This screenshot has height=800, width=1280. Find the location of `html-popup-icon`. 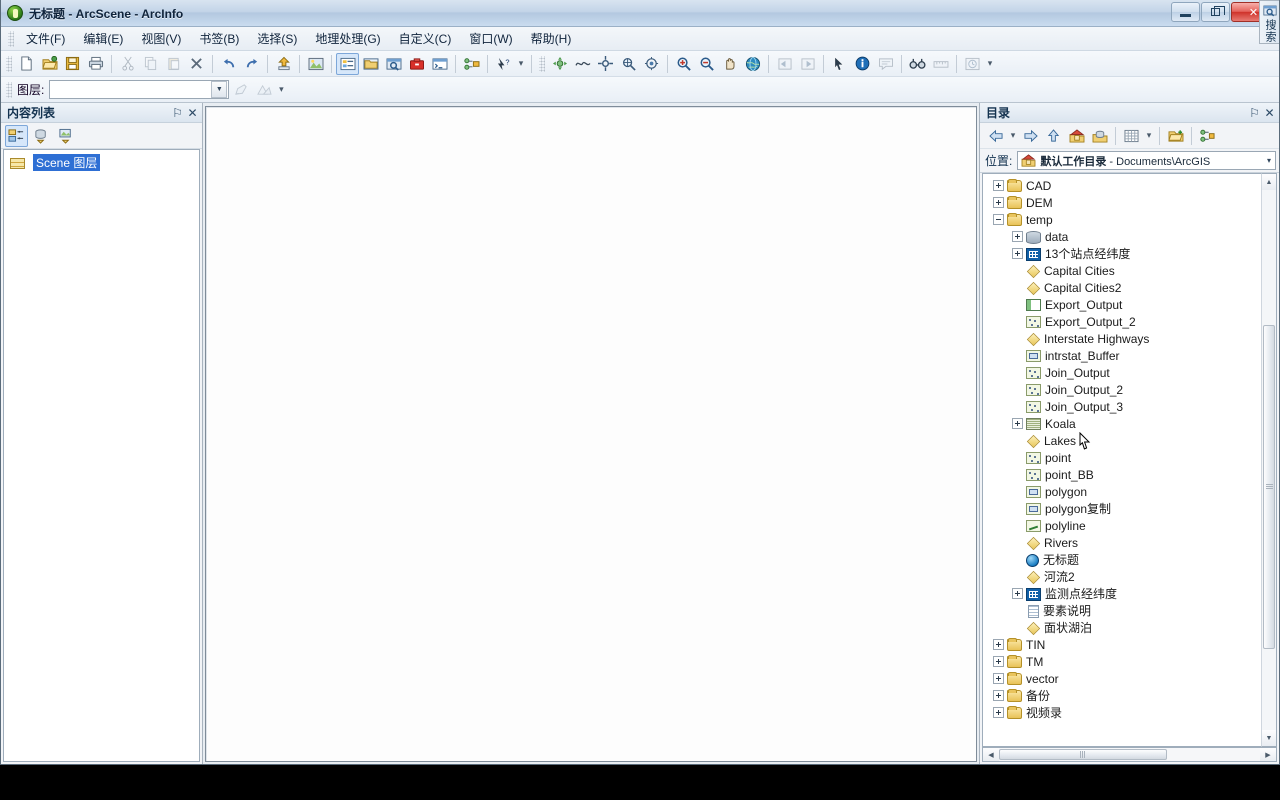

html-popup-icon is located at coordinates (885, 64).